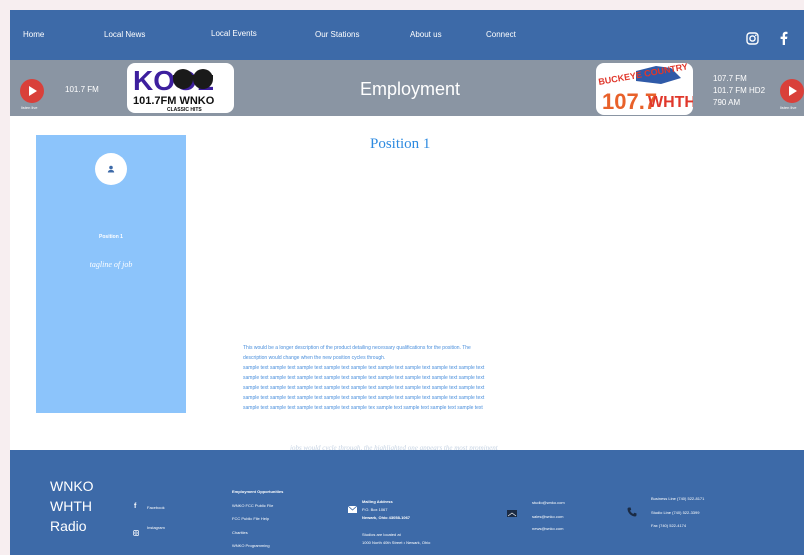  What do you see at coordinates (156, 528) in the screenshot?
I see `footer-instagram-link: Instagram` at bounding box center [156, 528].